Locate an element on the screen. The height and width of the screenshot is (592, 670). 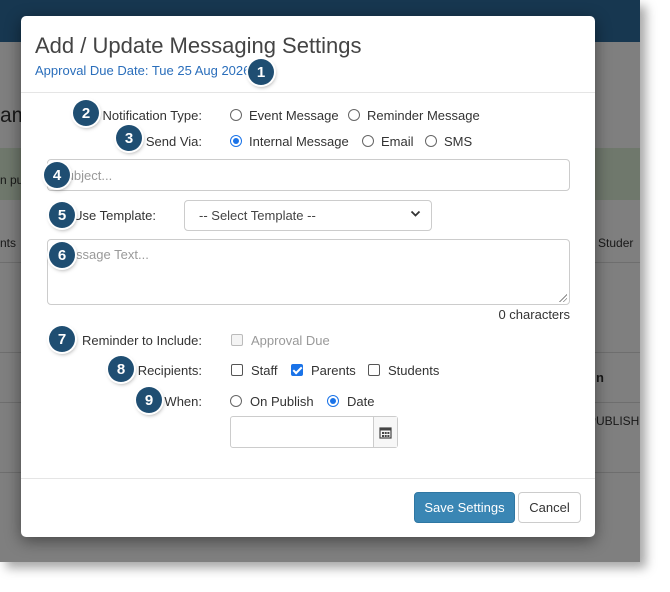
footer-divider is located at coordinates (308, 478).